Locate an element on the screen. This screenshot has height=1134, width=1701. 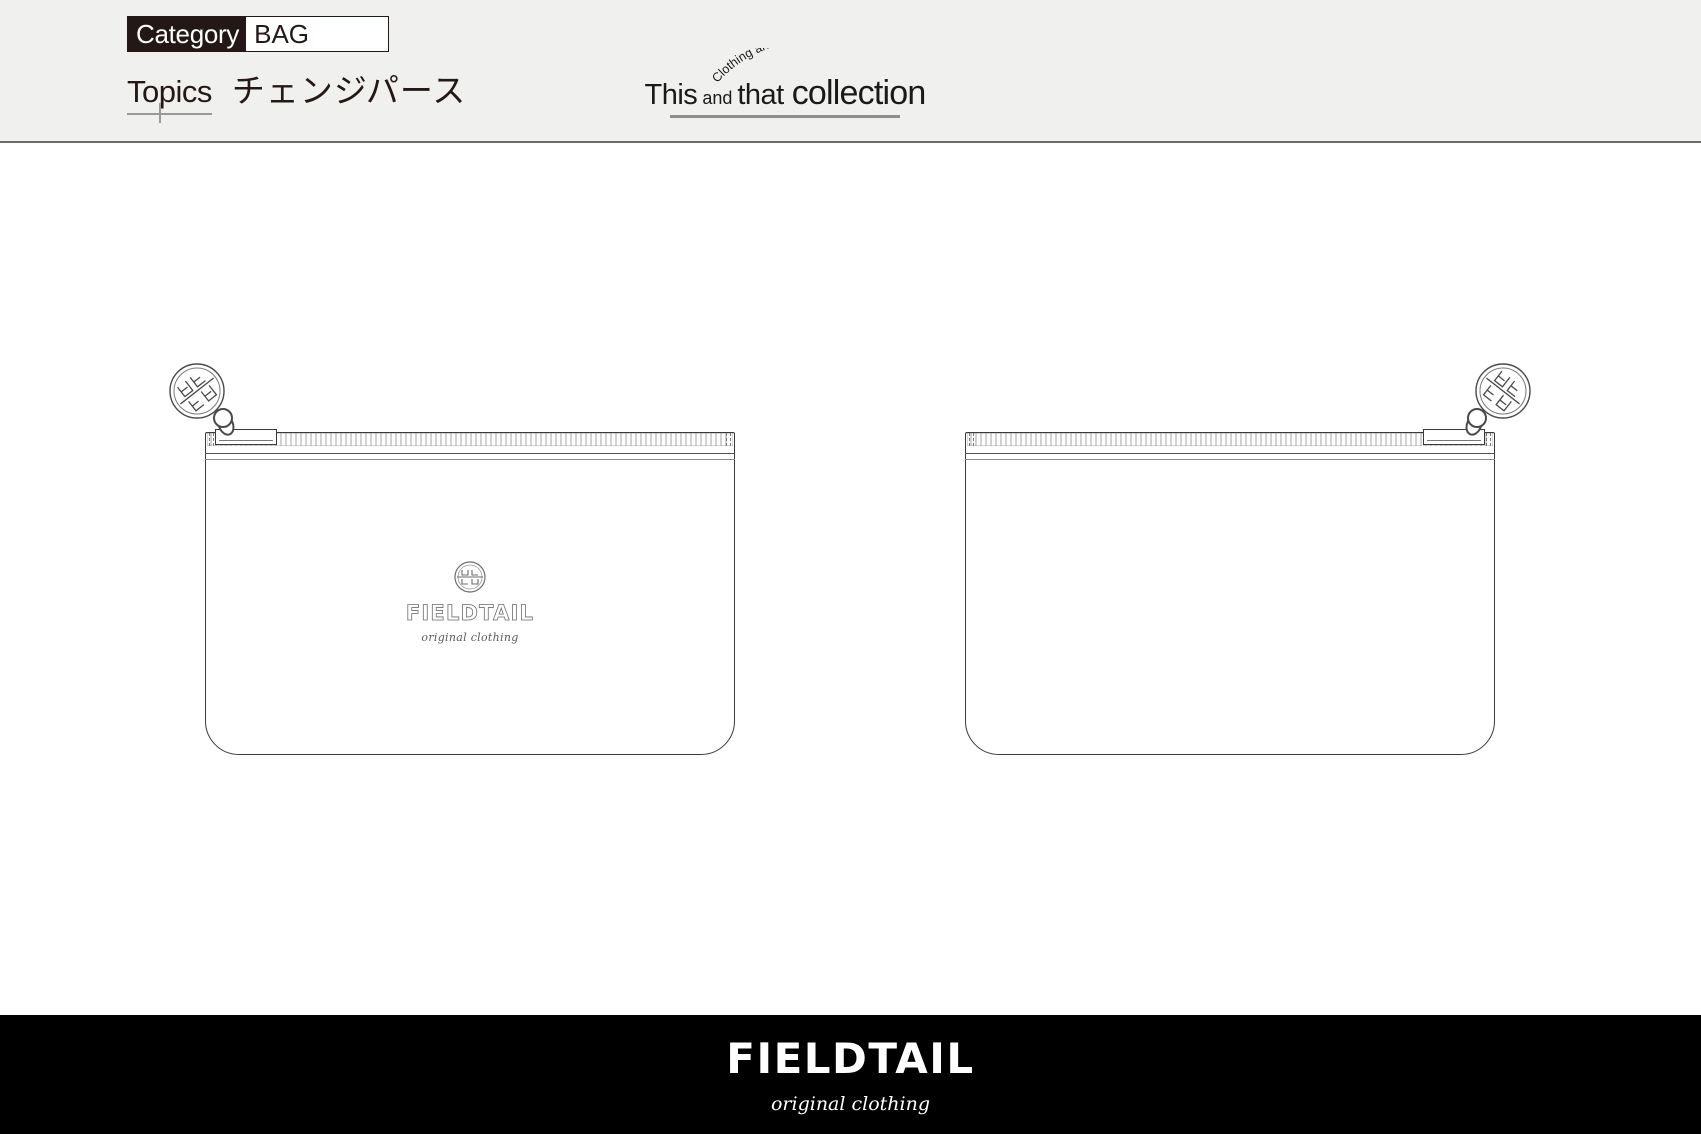
category-label: Category is located at coordinates (187, 34).